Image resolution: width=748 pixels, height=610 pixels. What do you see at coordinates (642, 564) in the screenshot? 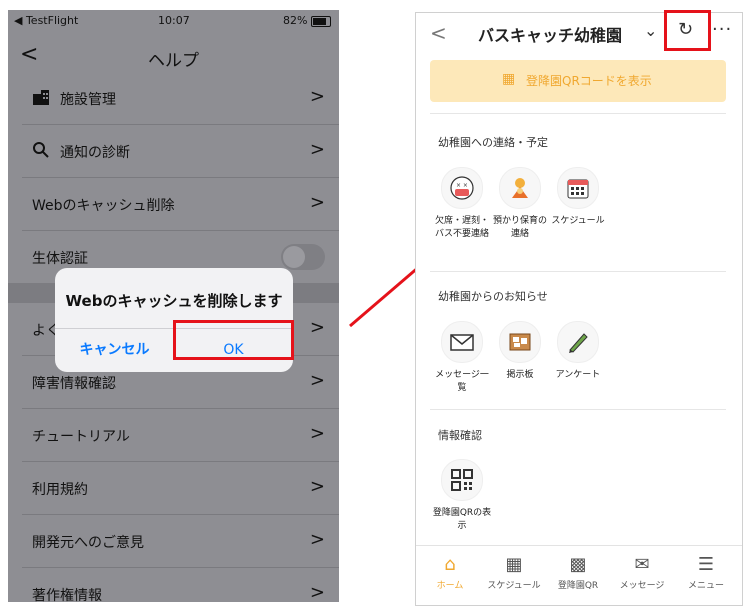
I see `envelope-icon: ✉` at bounding box center [642, 564].